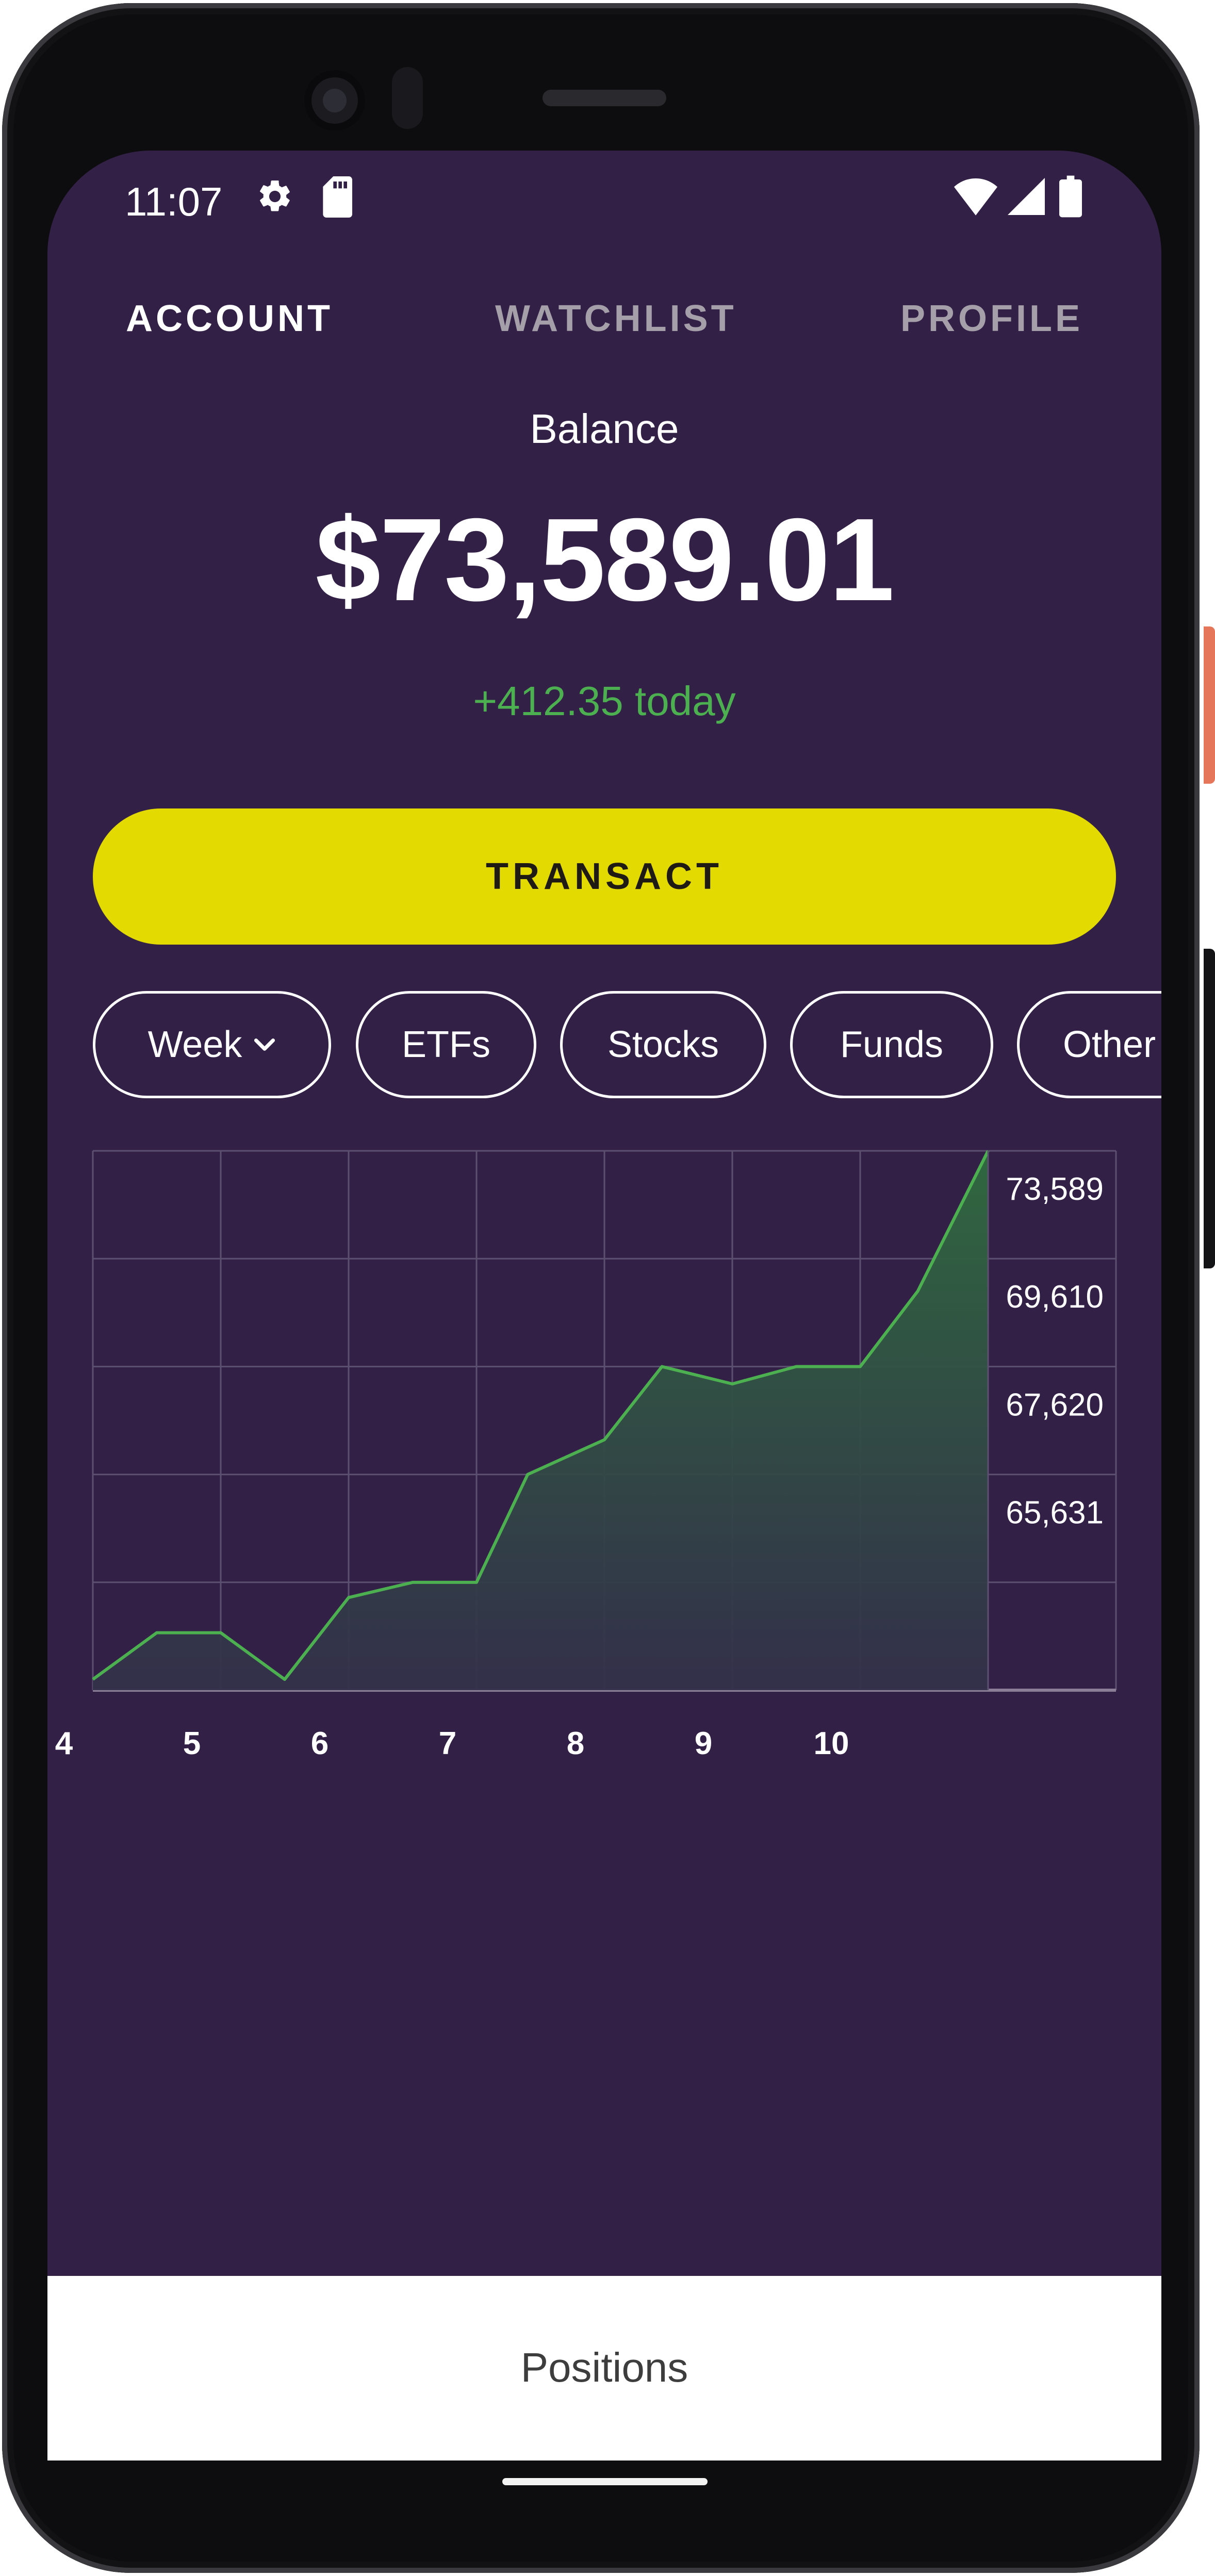  I want to click on chart-y-tick-label: 65,631, so click(1055, 1513).